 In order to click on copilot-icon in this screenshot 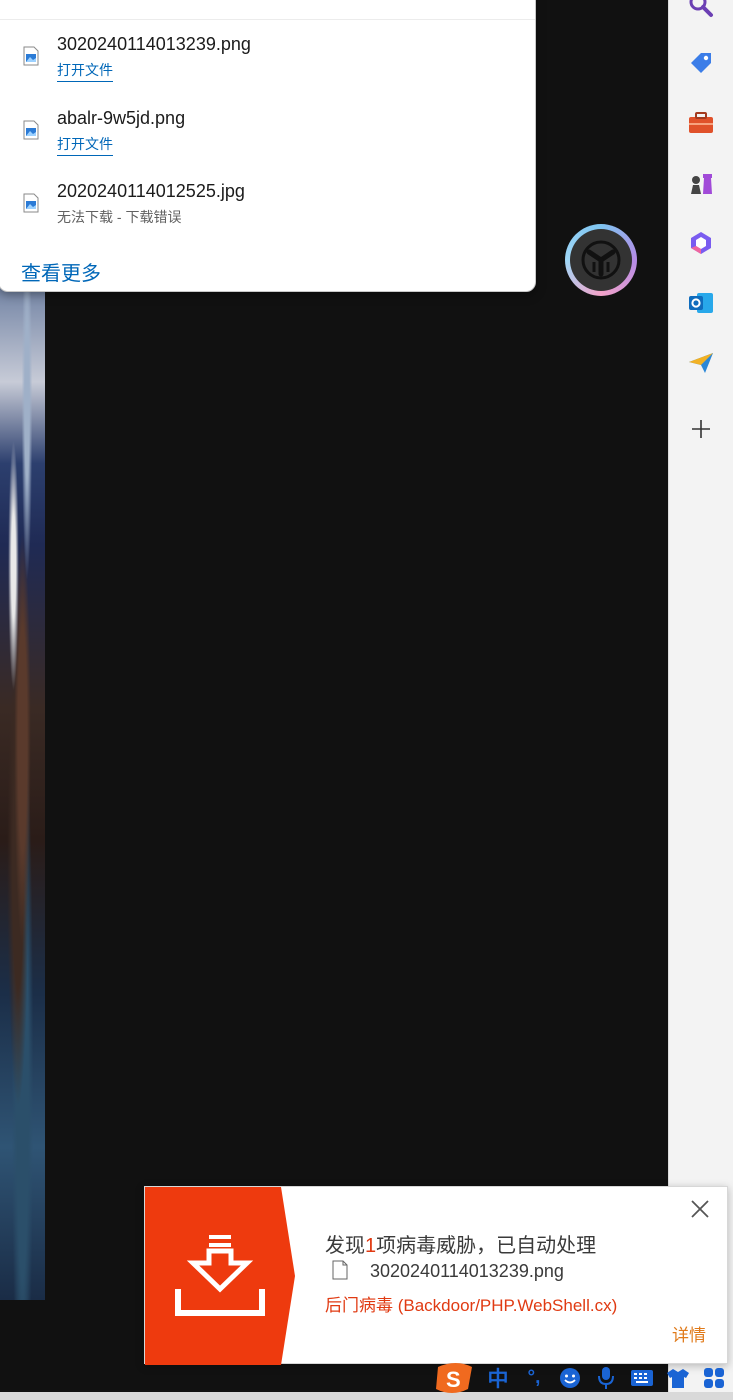, I will do `click(701, 243)`.